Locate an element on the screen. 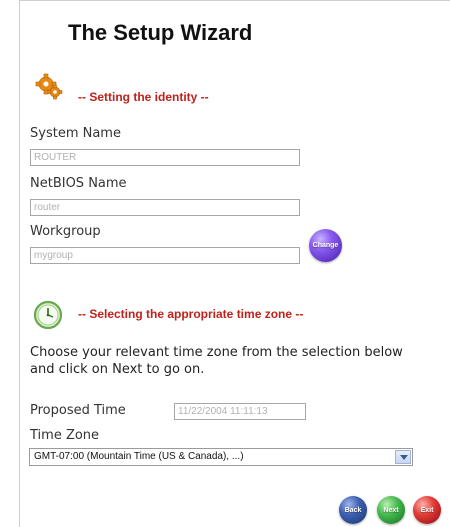 The width and height of the screenshot is (450, 527). system-name-label: System Name is located at coordinates (75, 133).